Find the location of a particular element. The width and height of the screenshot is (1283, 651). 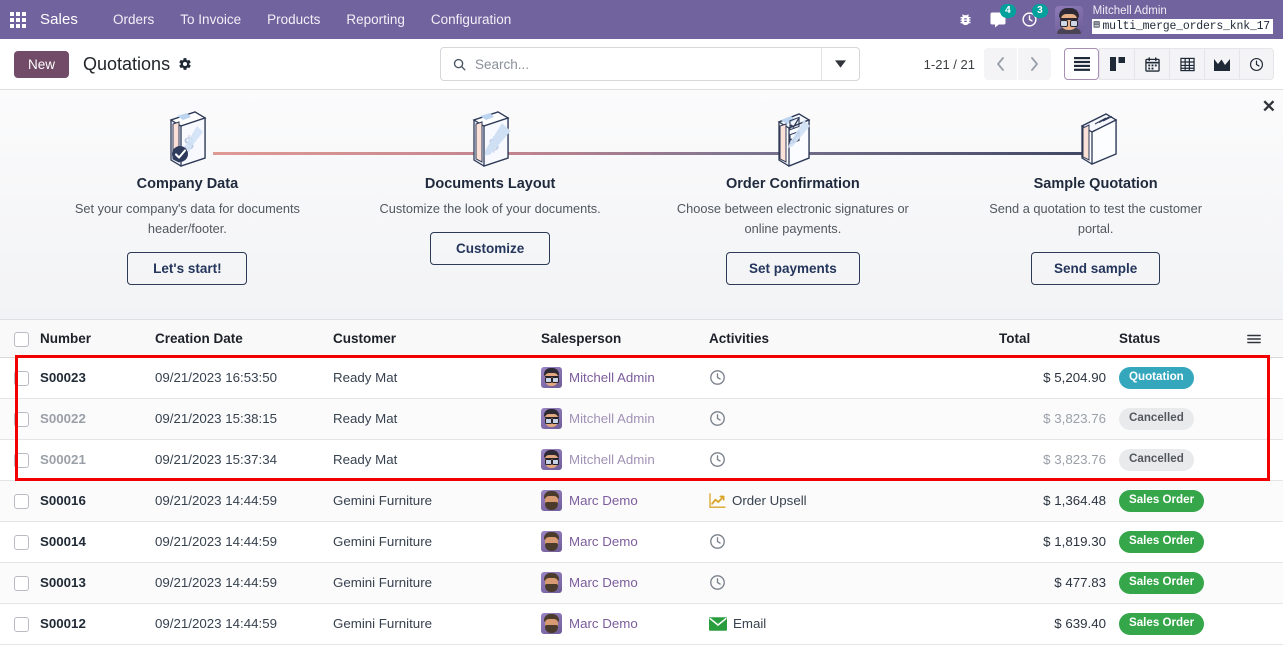

cell-activities: Order Upsell is located at coordinates (854, 501).